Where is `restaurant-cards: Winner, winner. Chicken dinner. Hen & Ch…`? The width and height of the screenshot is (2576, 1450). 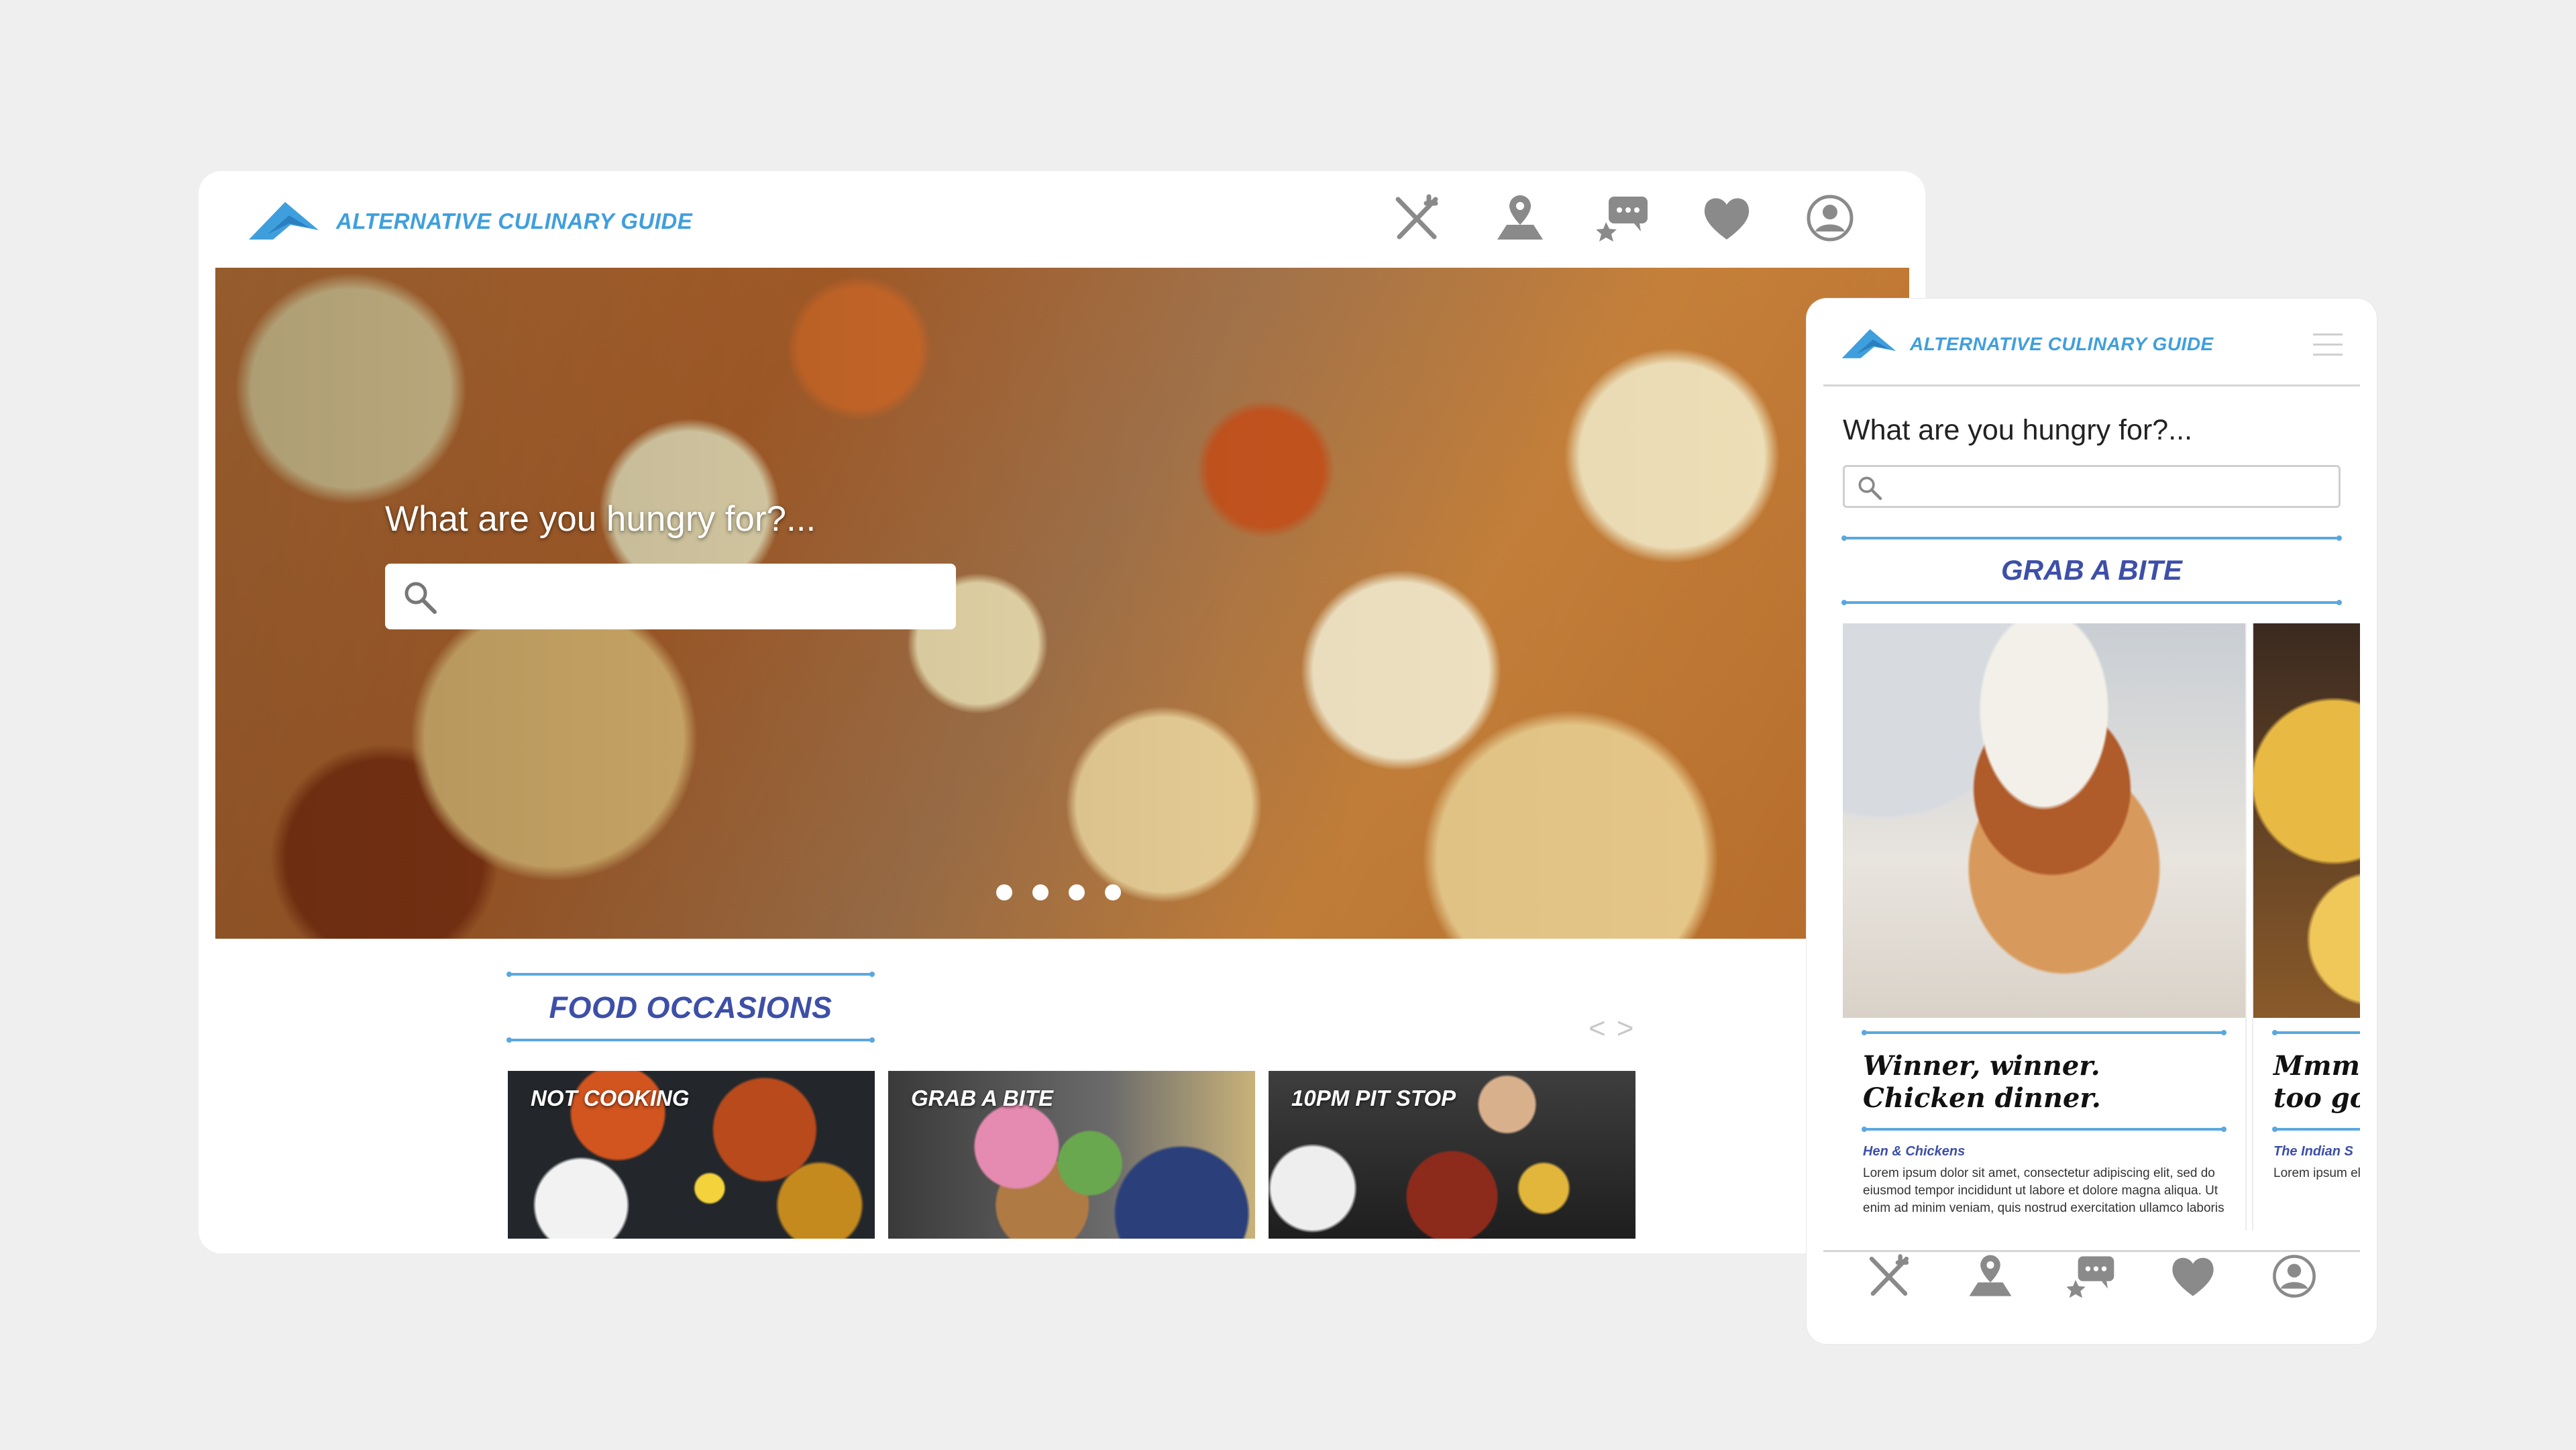
restaurant-cards: Winner, winner. Chicken dinner. Hen & Ch… is located at coordinates (2101, 927).